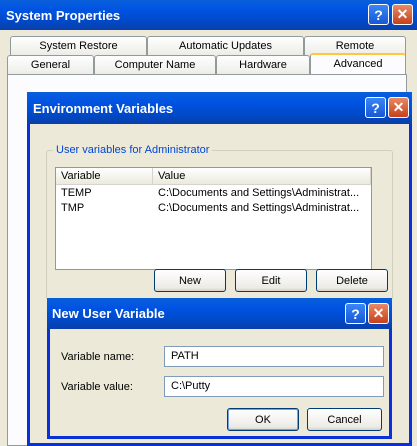 This screenshot has height=446, width=417. I want to click on tab-hardware: Hardware, so click(263, 65).